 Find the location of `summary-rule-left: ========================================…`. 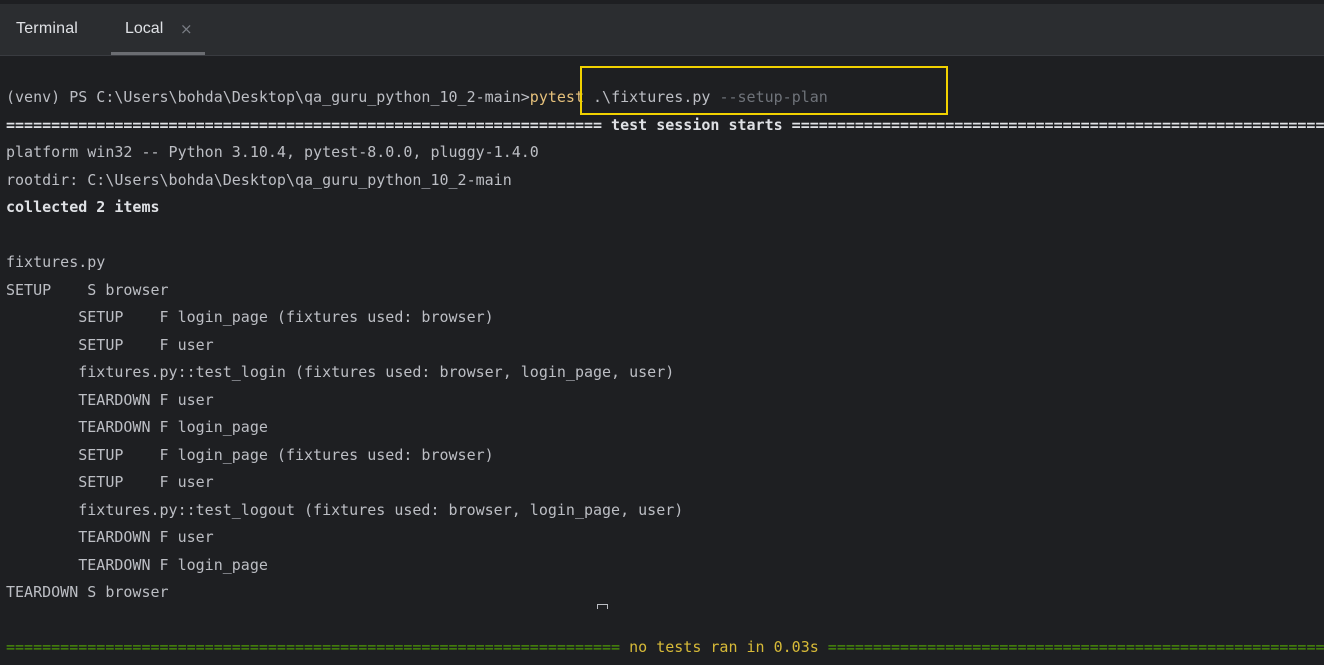

summary-rule-left: ========================================… is located at coordinates (318, 647).